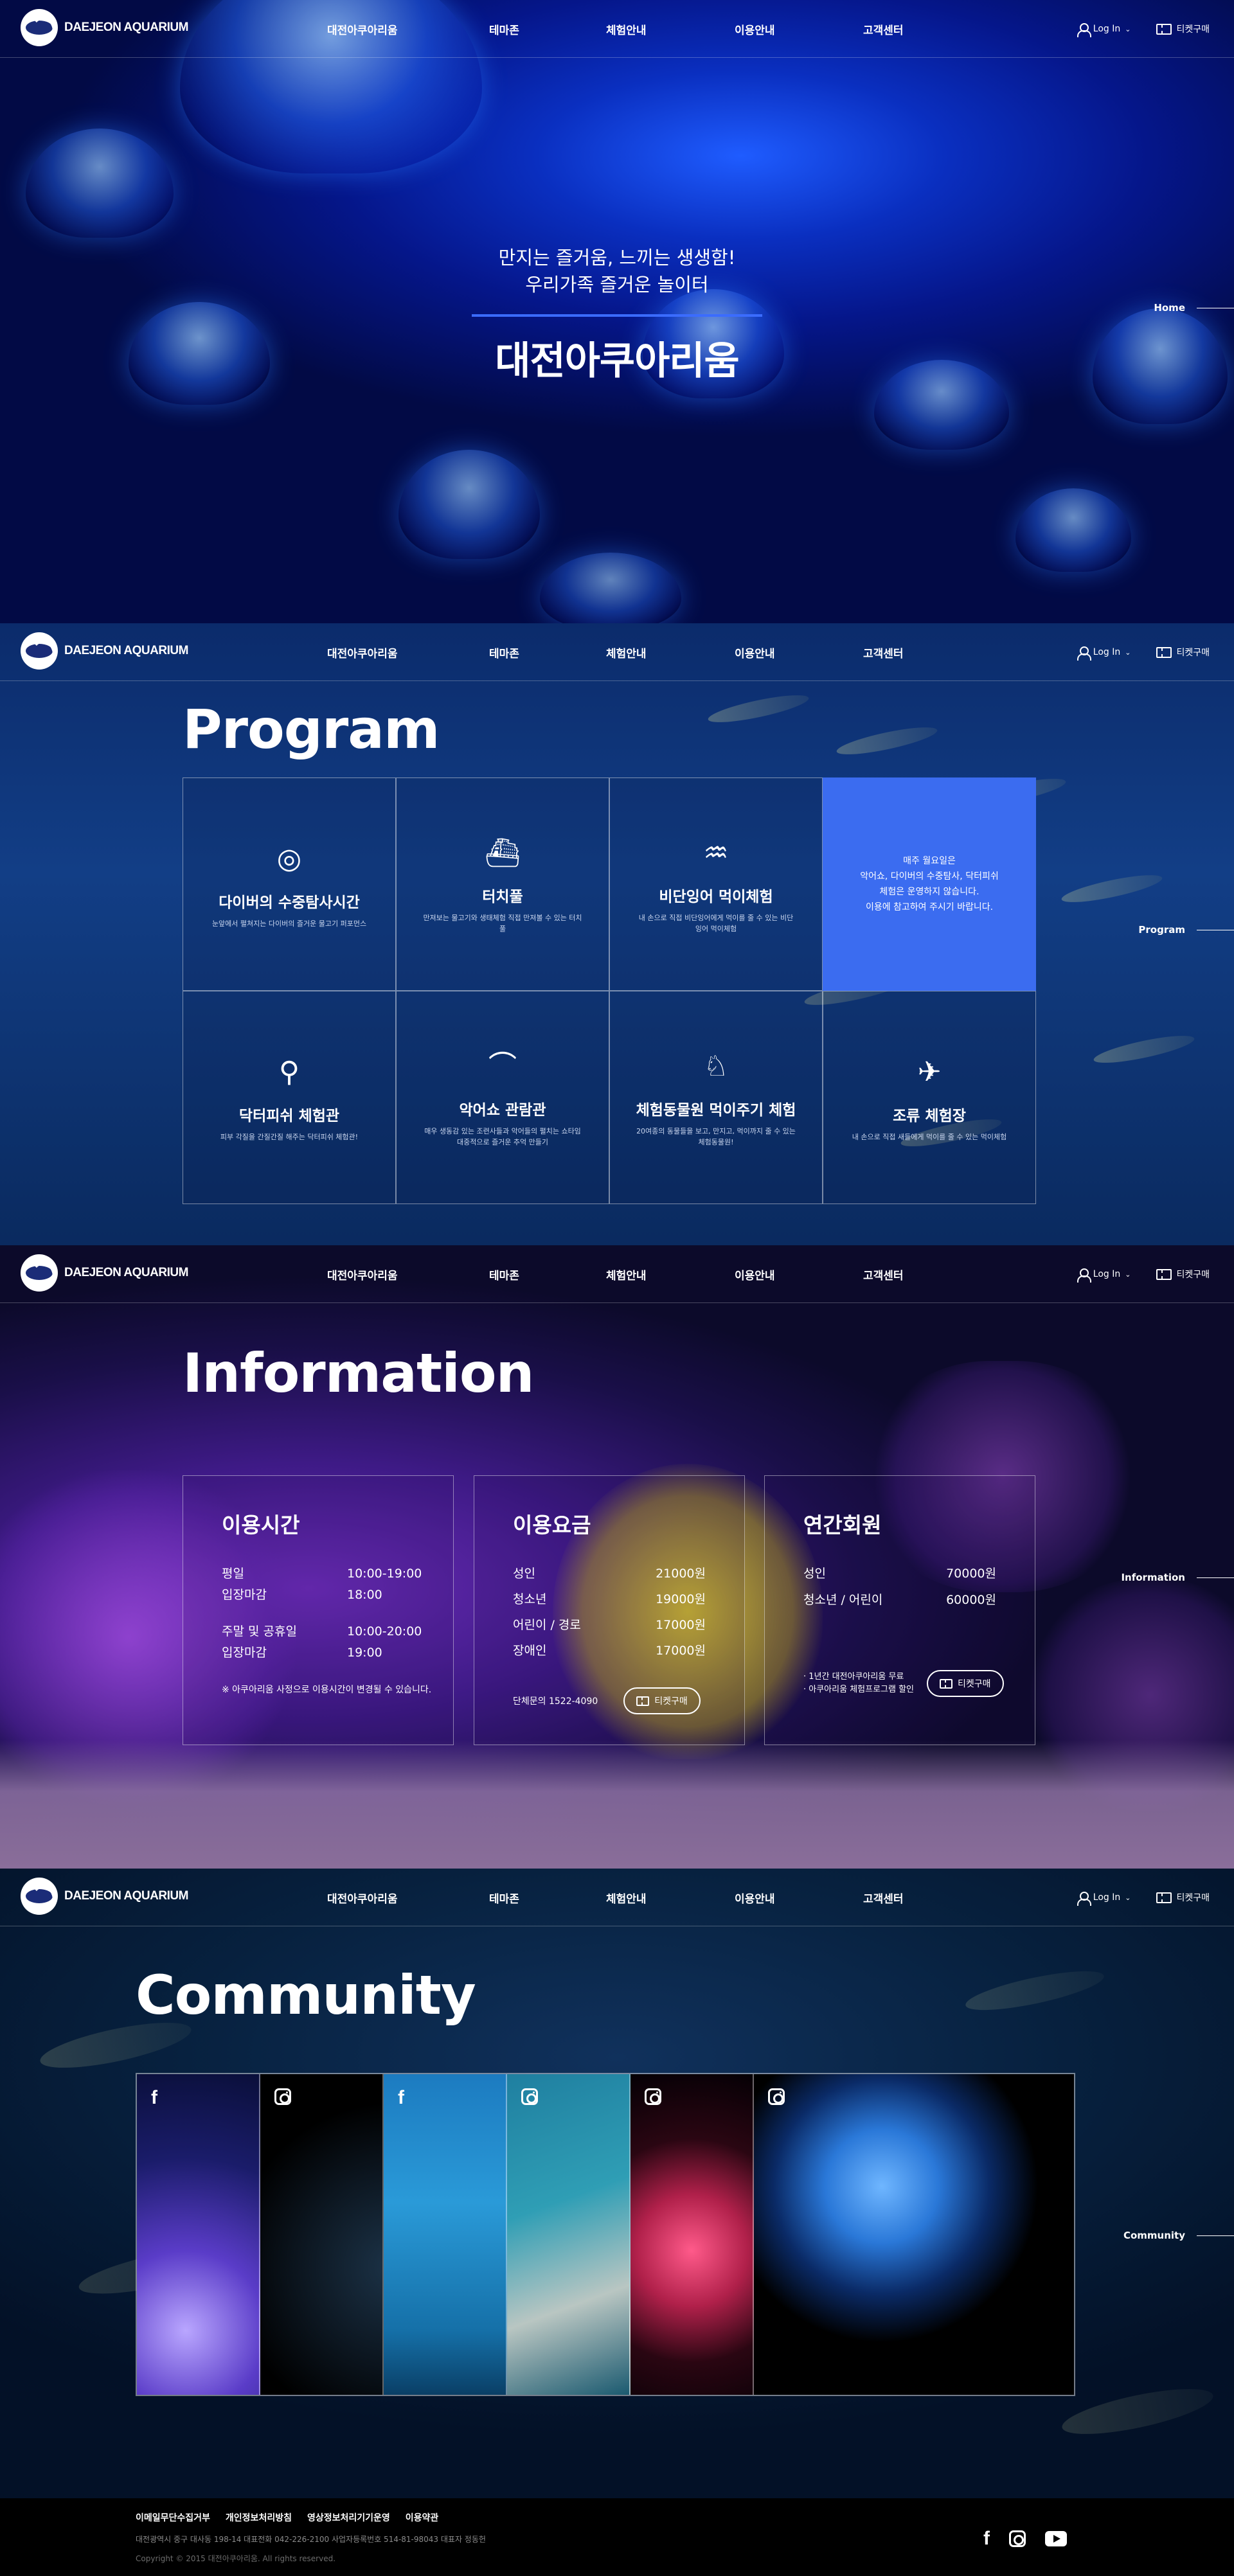  What do you see at coordinates (547, 1625) in the screenshot?
I see `fee-label: 어린이 / 경로` at bounding box center [547, 1625].